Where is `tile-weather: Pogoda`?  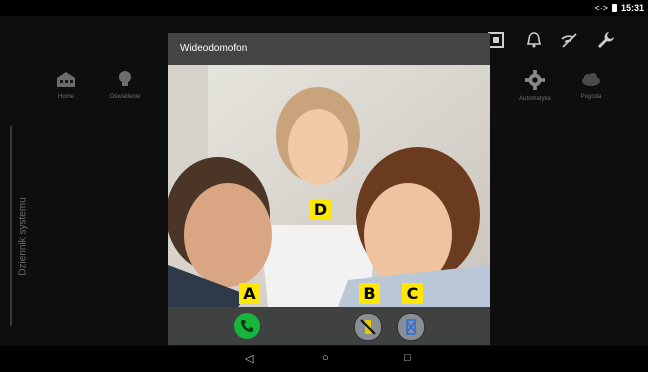
tile-weather: Pogoda is located at coordinates (591, 91).